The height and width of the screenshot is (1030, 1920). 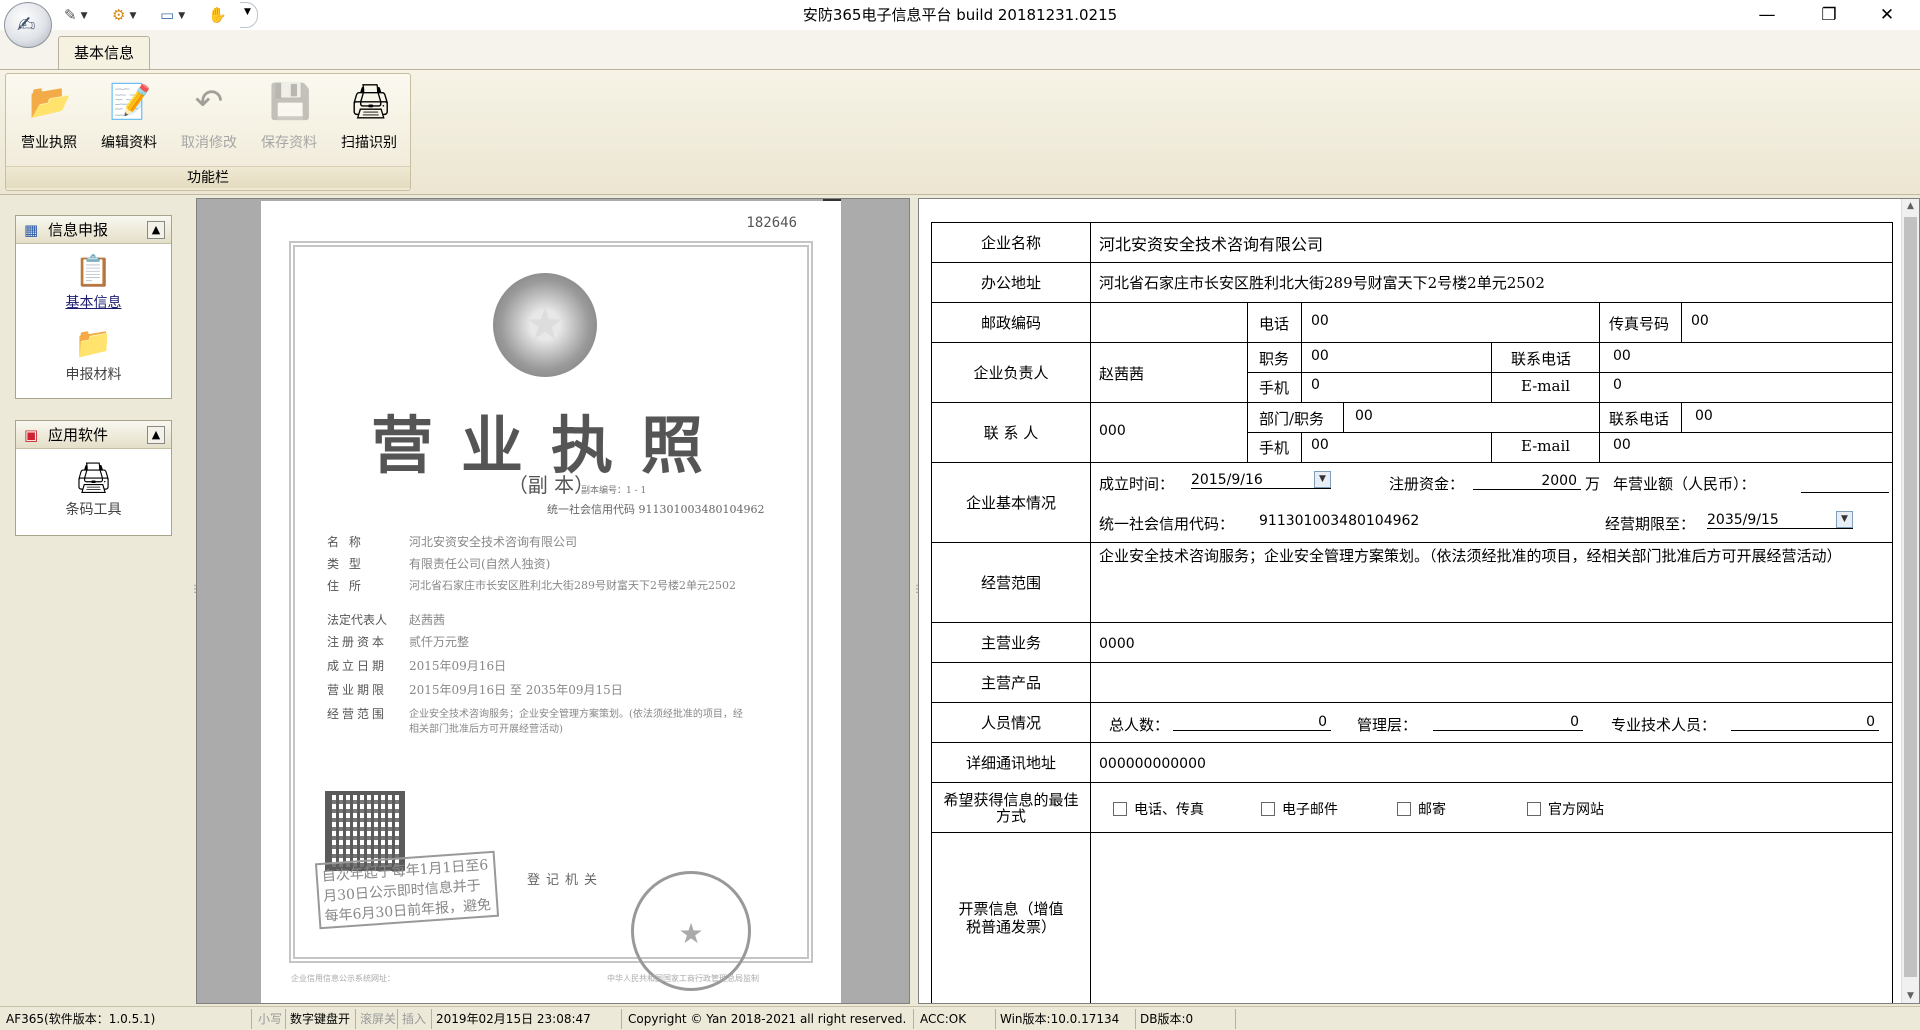 I want to click on barcode-scanner-icon: 🖨, so click(x=93, y=478).